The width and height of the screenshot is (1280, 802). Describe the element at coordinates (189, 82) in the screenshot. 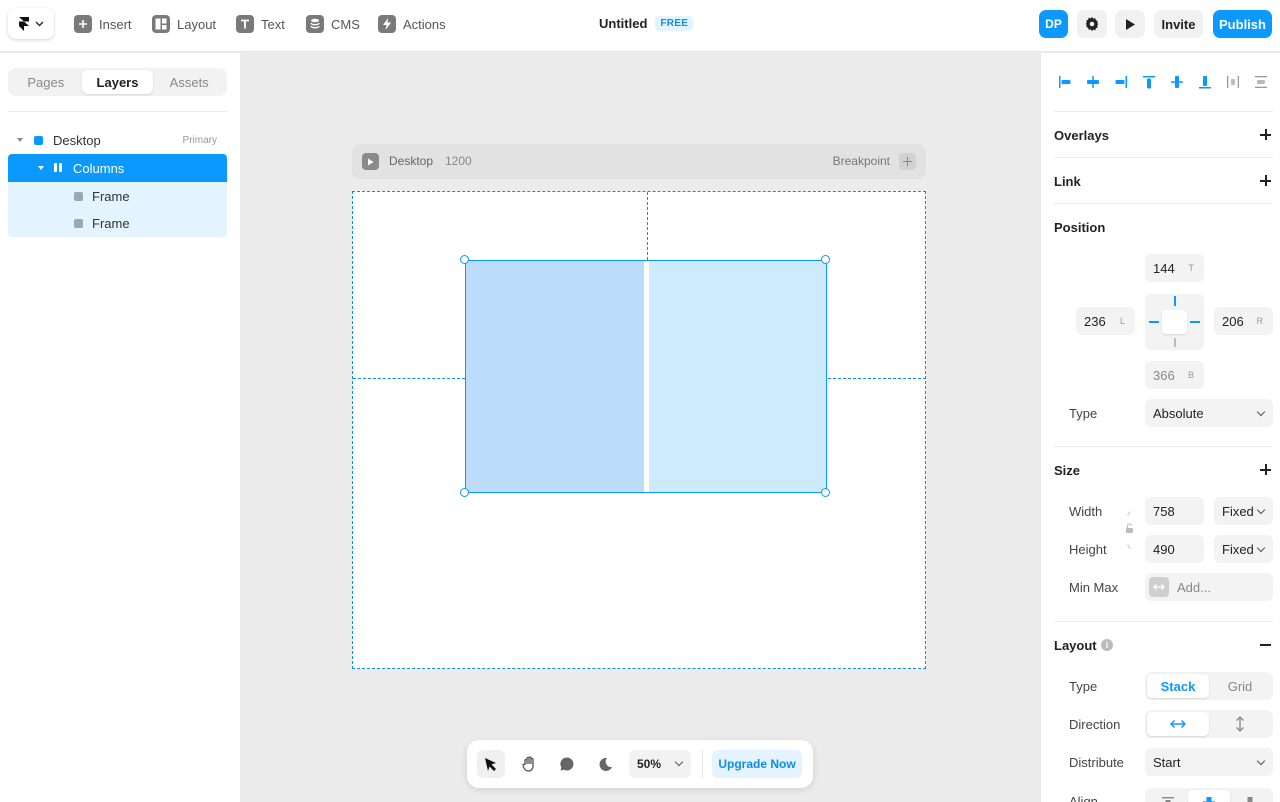

I see `tab-assets: Assets` at that location.